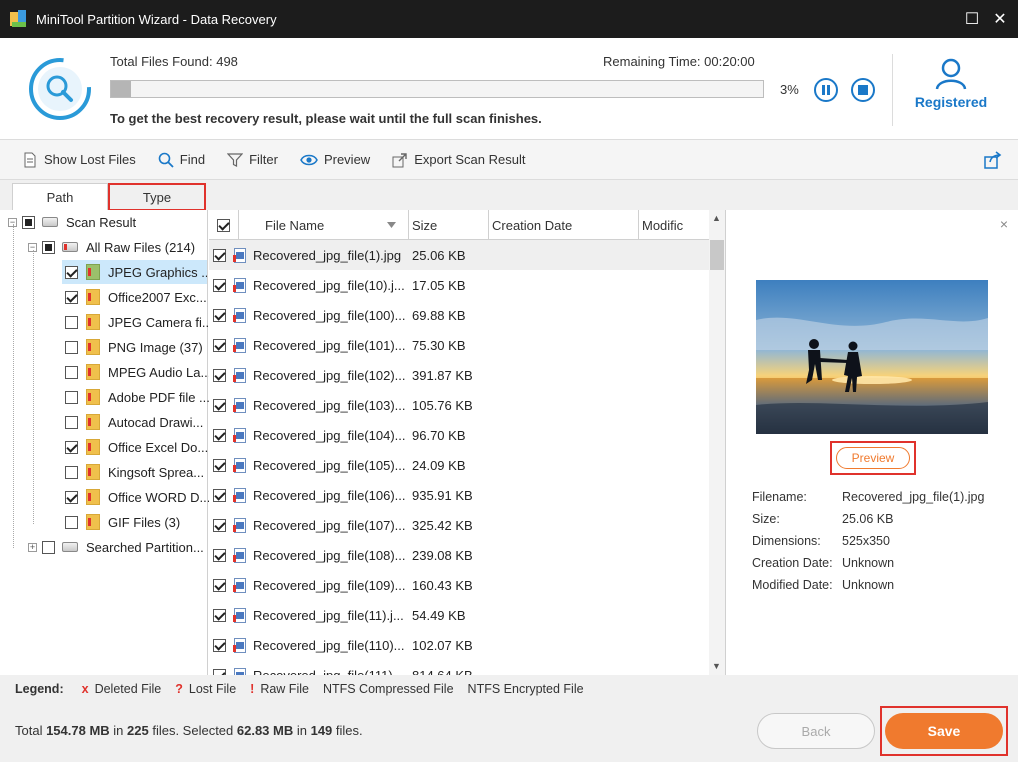 The image size is (1018, 762). What do you see at coordinates (459, 465) in the screenshot?
I see `file-row: Recovered_jpg_file(105)... 24.09 KB` at bounding box center [459, 465].